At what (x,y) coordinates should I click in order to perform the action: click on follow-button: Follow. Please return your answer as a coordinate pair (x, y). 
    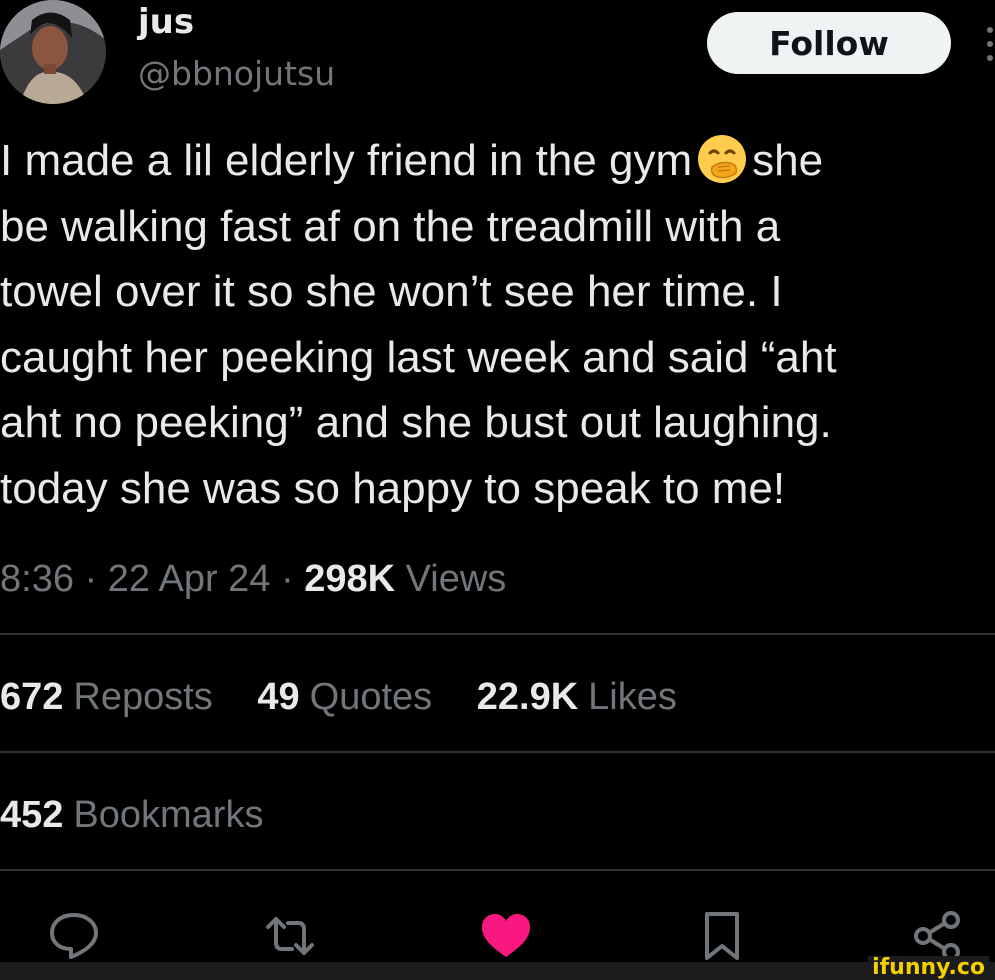
    Looking at the image, I should click on (829, 43).